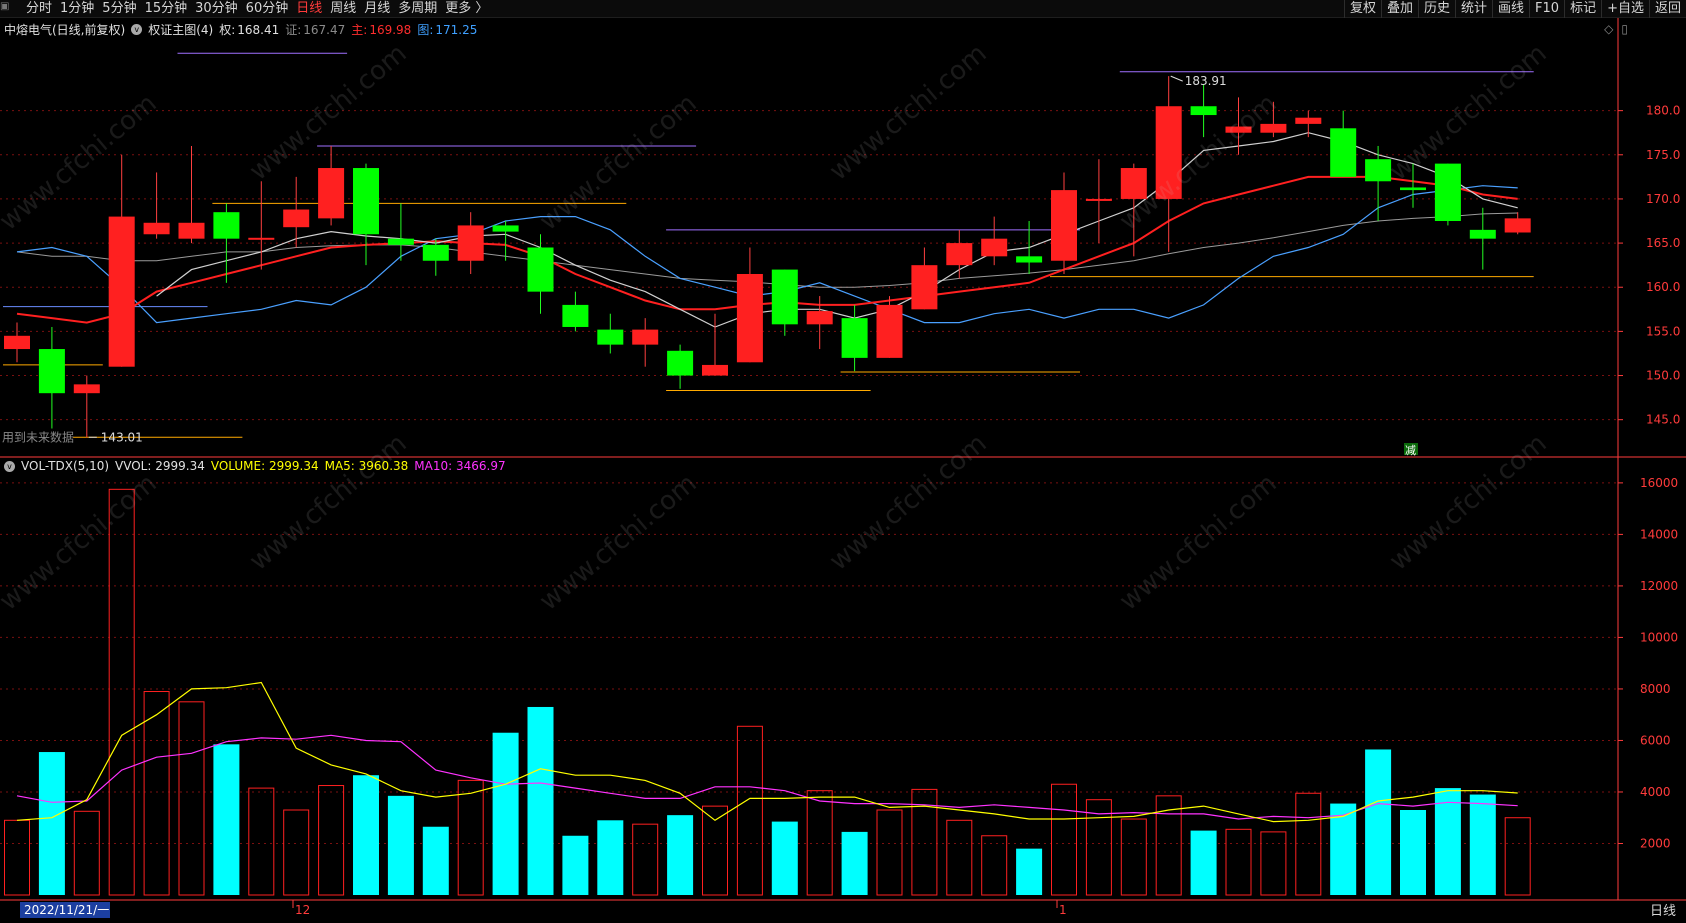  I want to click on price-tick-label: 180.0, so click(1663, 111).